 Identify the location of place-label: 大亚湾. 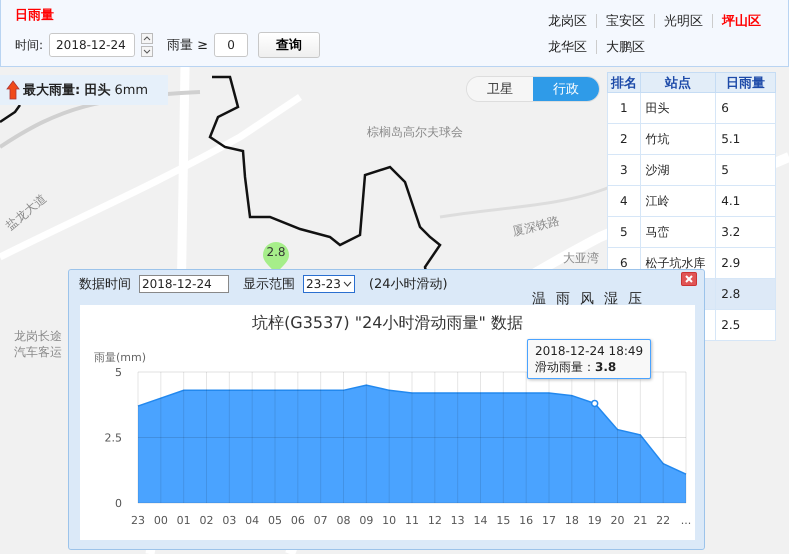
(581, 258).